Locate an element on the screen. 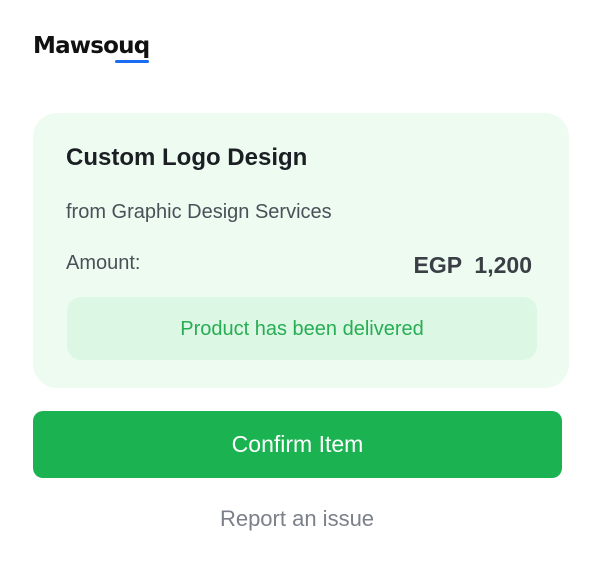  seller-line: from Graphic Design Services is located at coordinates (199, 212).